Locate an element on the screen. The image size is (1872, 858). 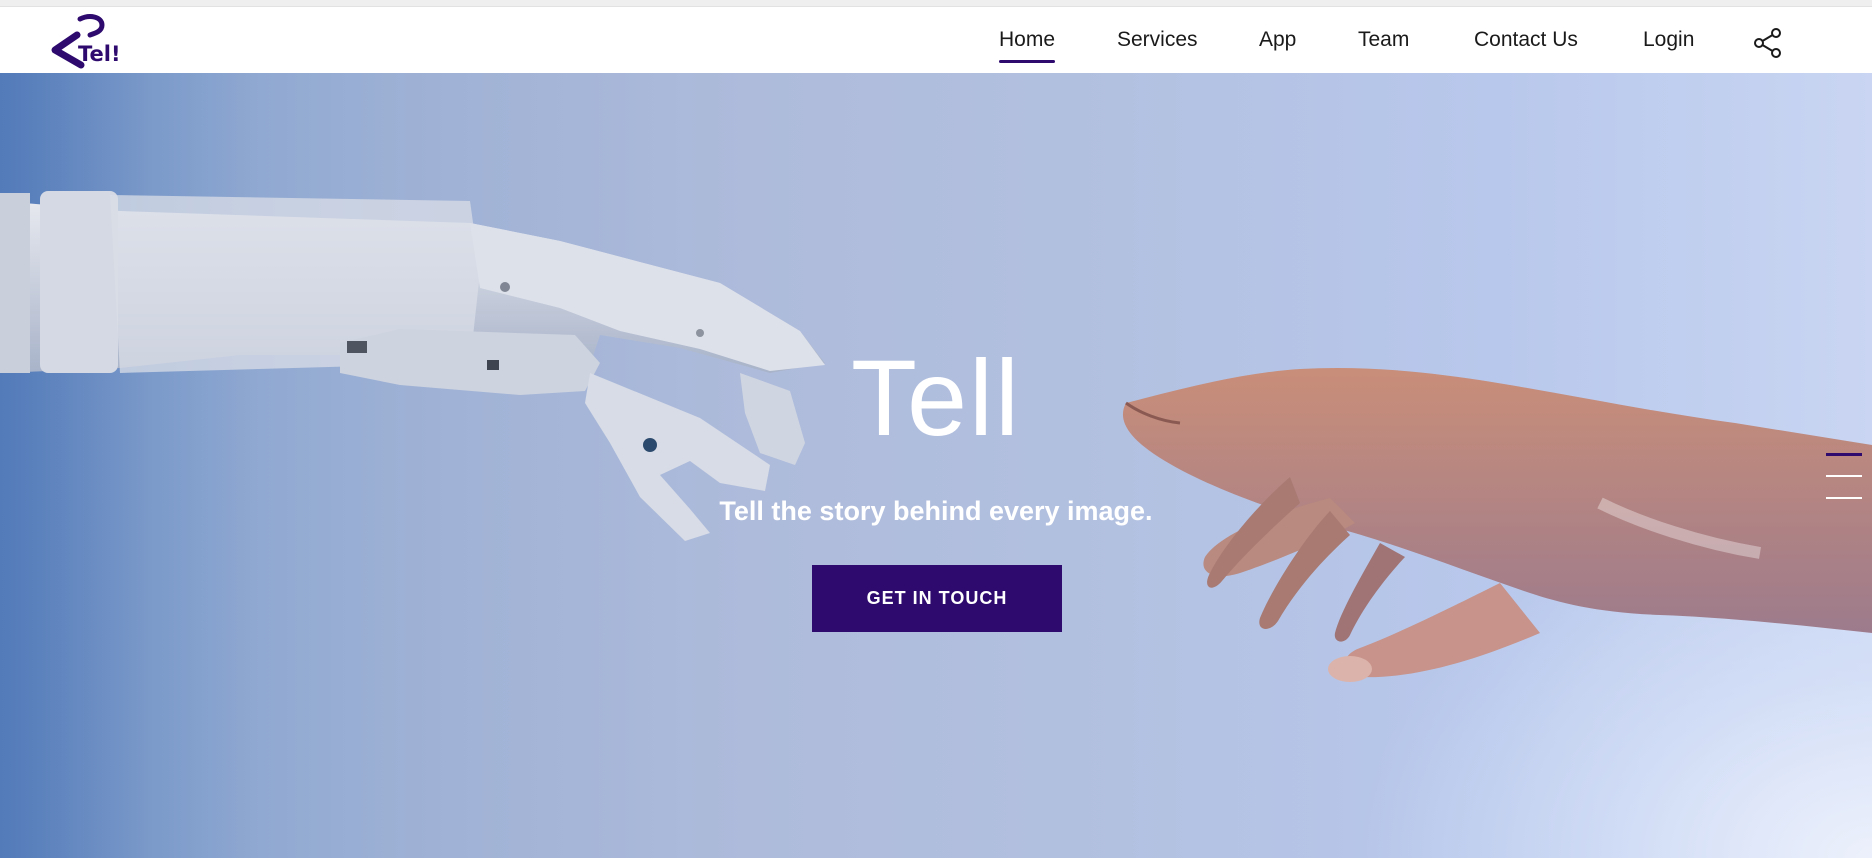
nav-app: App is located at coordinates (1277, 40).